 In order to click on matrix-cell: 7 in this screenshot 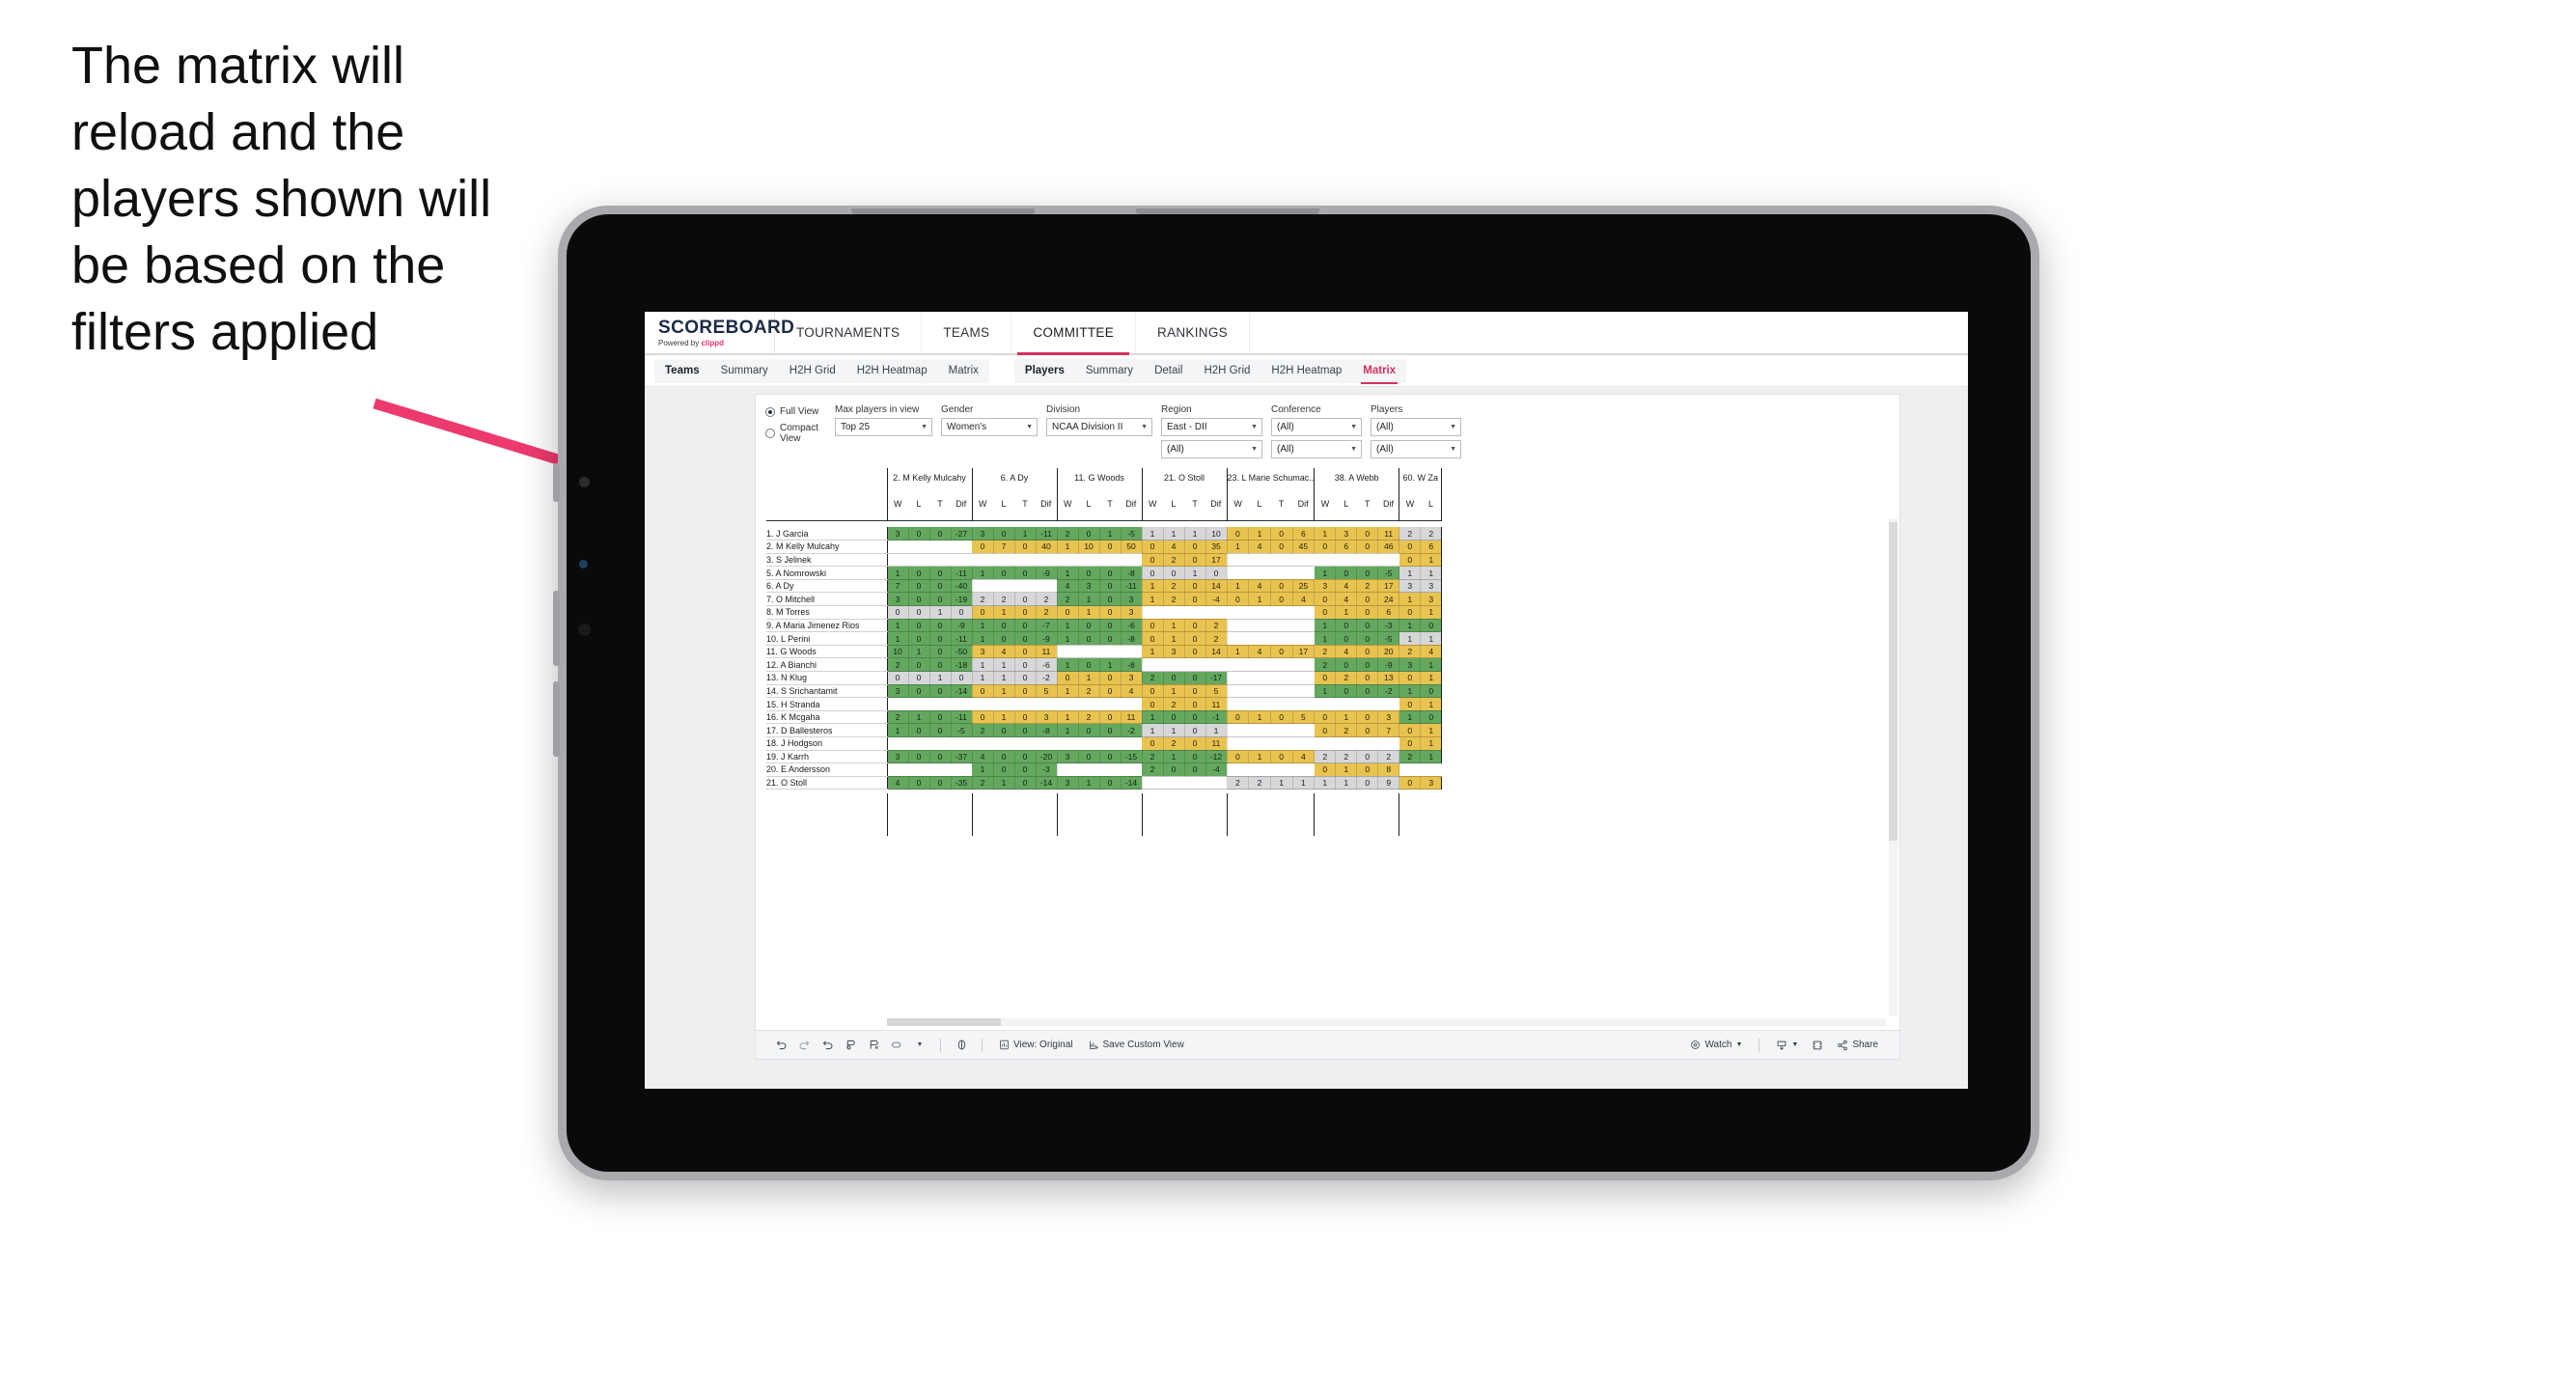, I will do `click(897, 586)`.